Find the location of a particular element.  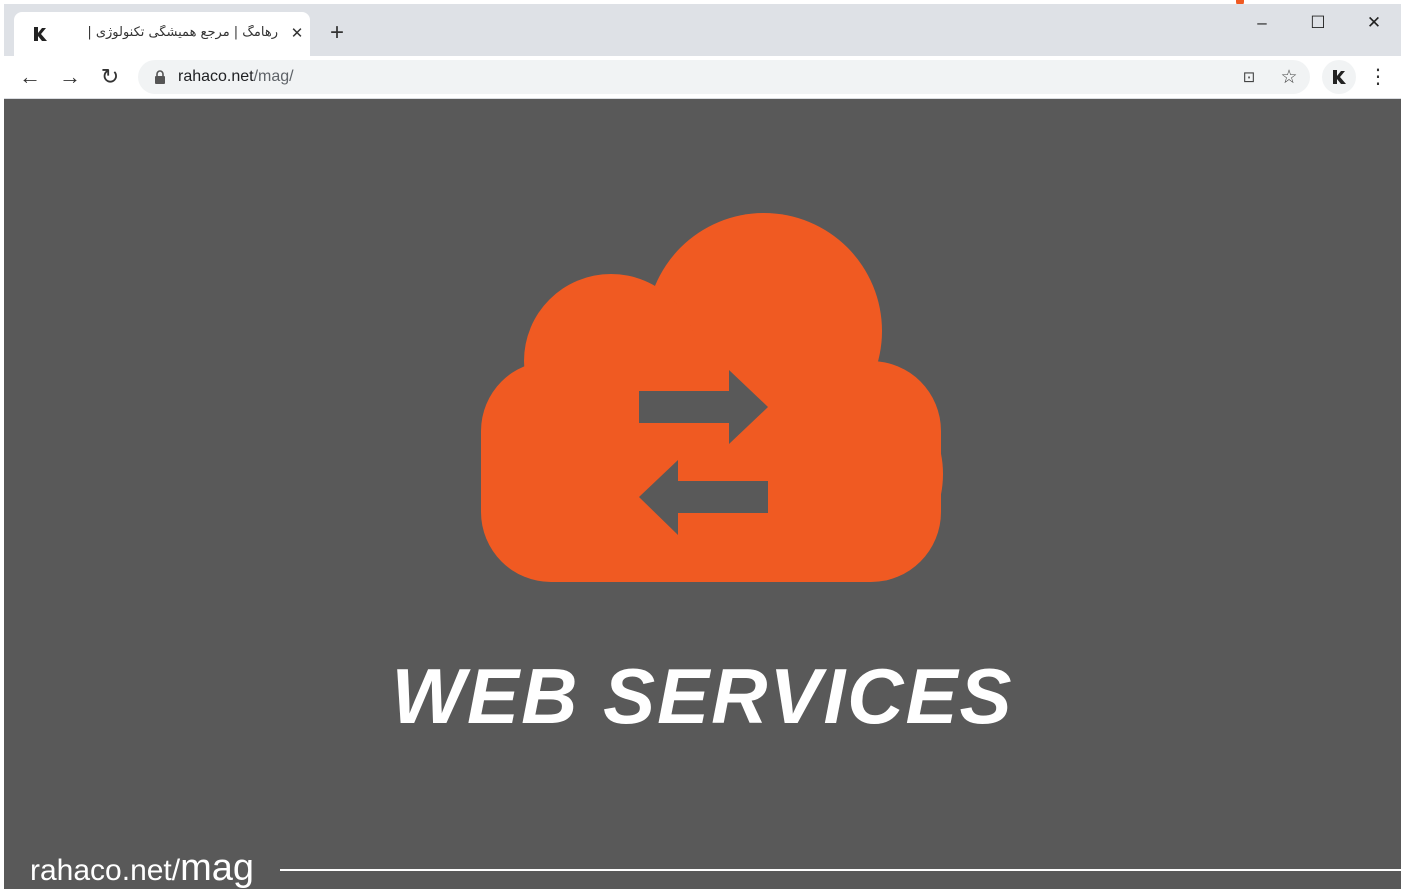

cloud-sync-icon is located at coordinates (712, 397).